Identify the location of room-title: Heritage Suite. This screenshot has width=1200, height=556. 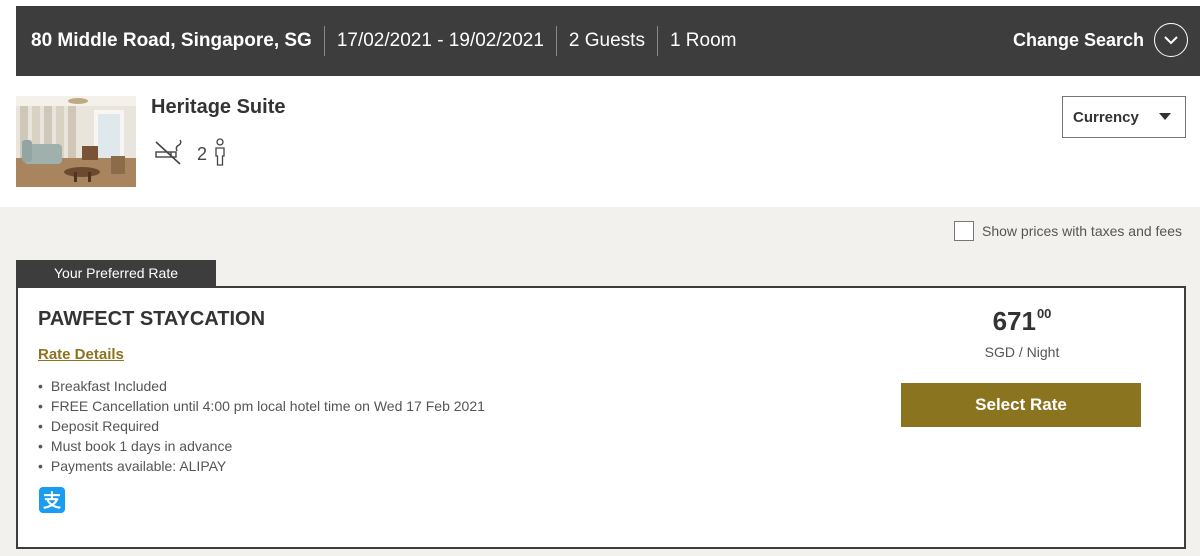
(218, 107).